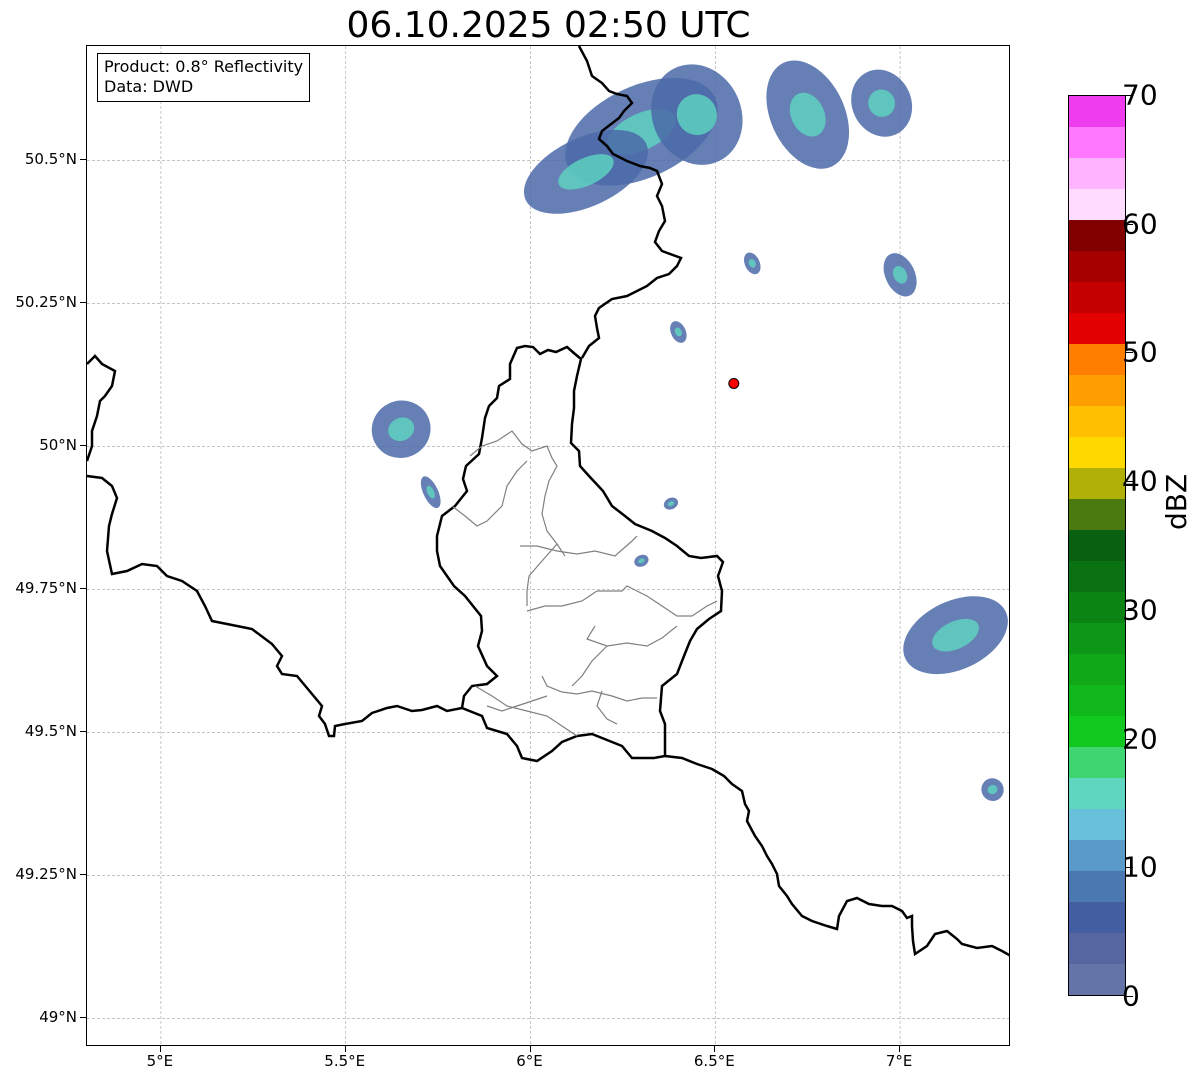 This screenshot has height=1081, width=1202. I want to click on latitude-tick-label: 49.5°N, so click(50, 731).